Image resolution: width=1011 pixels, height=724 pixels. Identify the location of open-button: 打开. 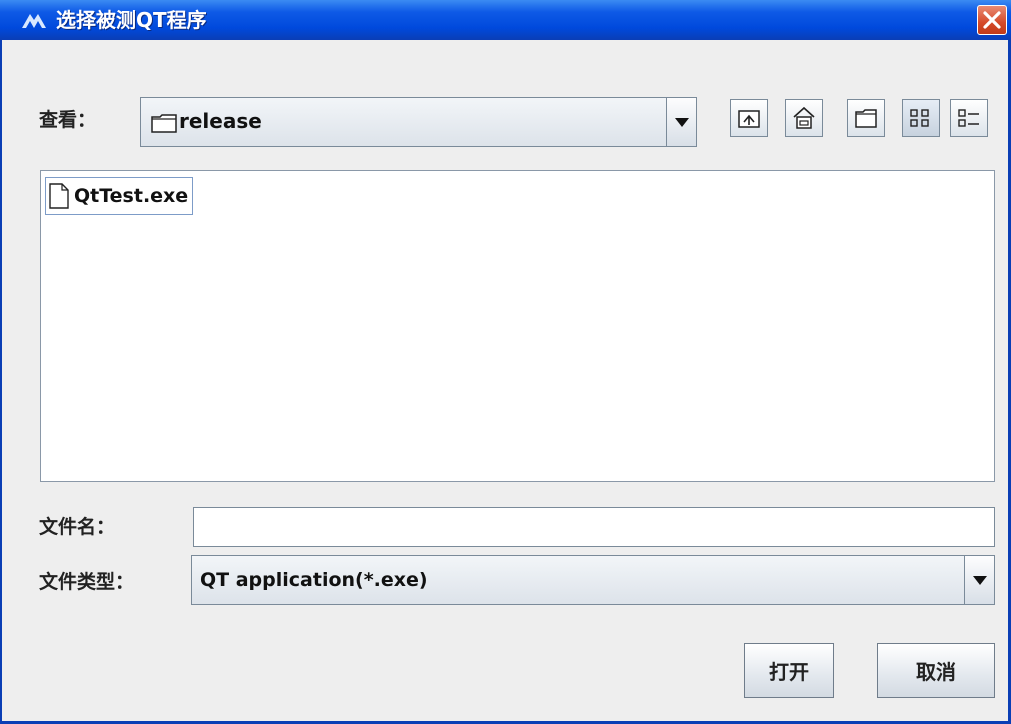
(789, 670).